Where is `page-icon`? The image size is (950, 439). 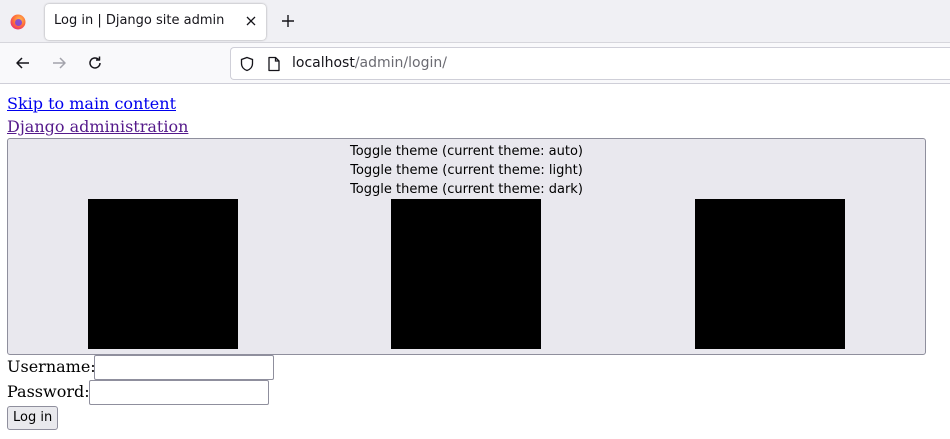
page-icon is located at coordinates (274, 64).